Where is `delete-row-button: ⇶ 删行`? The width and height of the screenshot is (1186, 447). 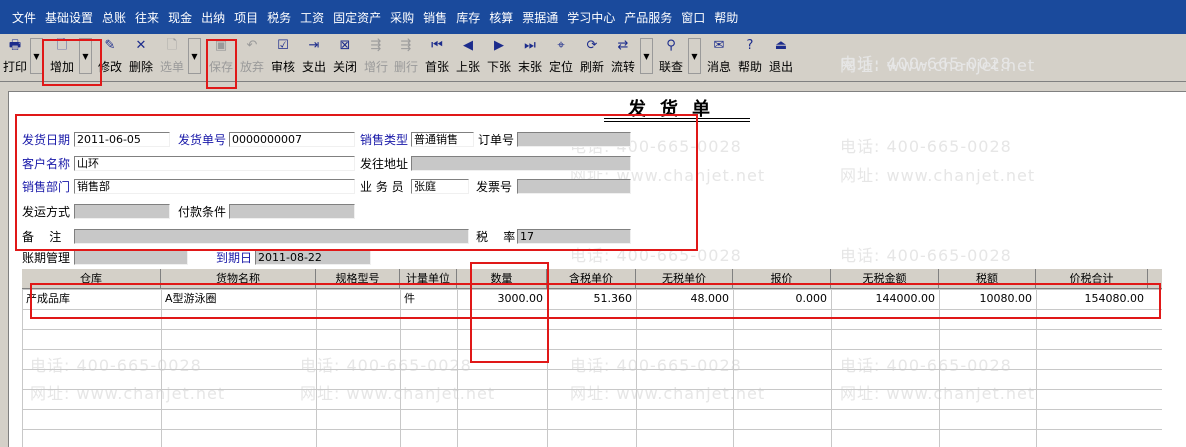 delete-row-button: ⇶ 删行 is located at coordinates (406, 57).